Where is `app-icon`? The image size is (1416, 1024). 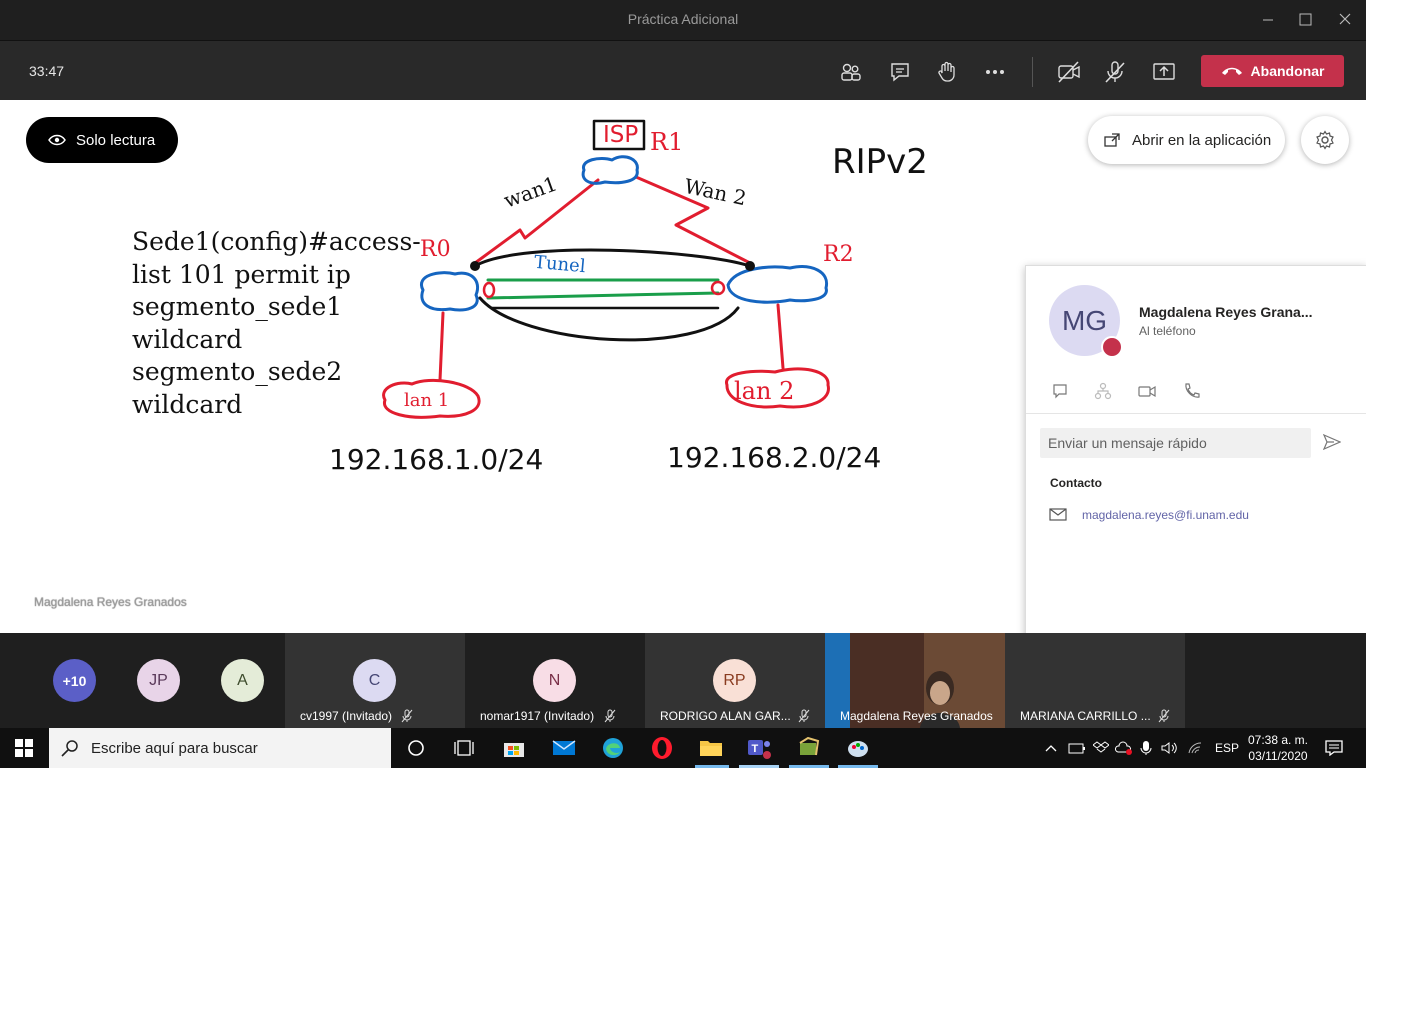
app-icon is located at coordinates (809, 748).